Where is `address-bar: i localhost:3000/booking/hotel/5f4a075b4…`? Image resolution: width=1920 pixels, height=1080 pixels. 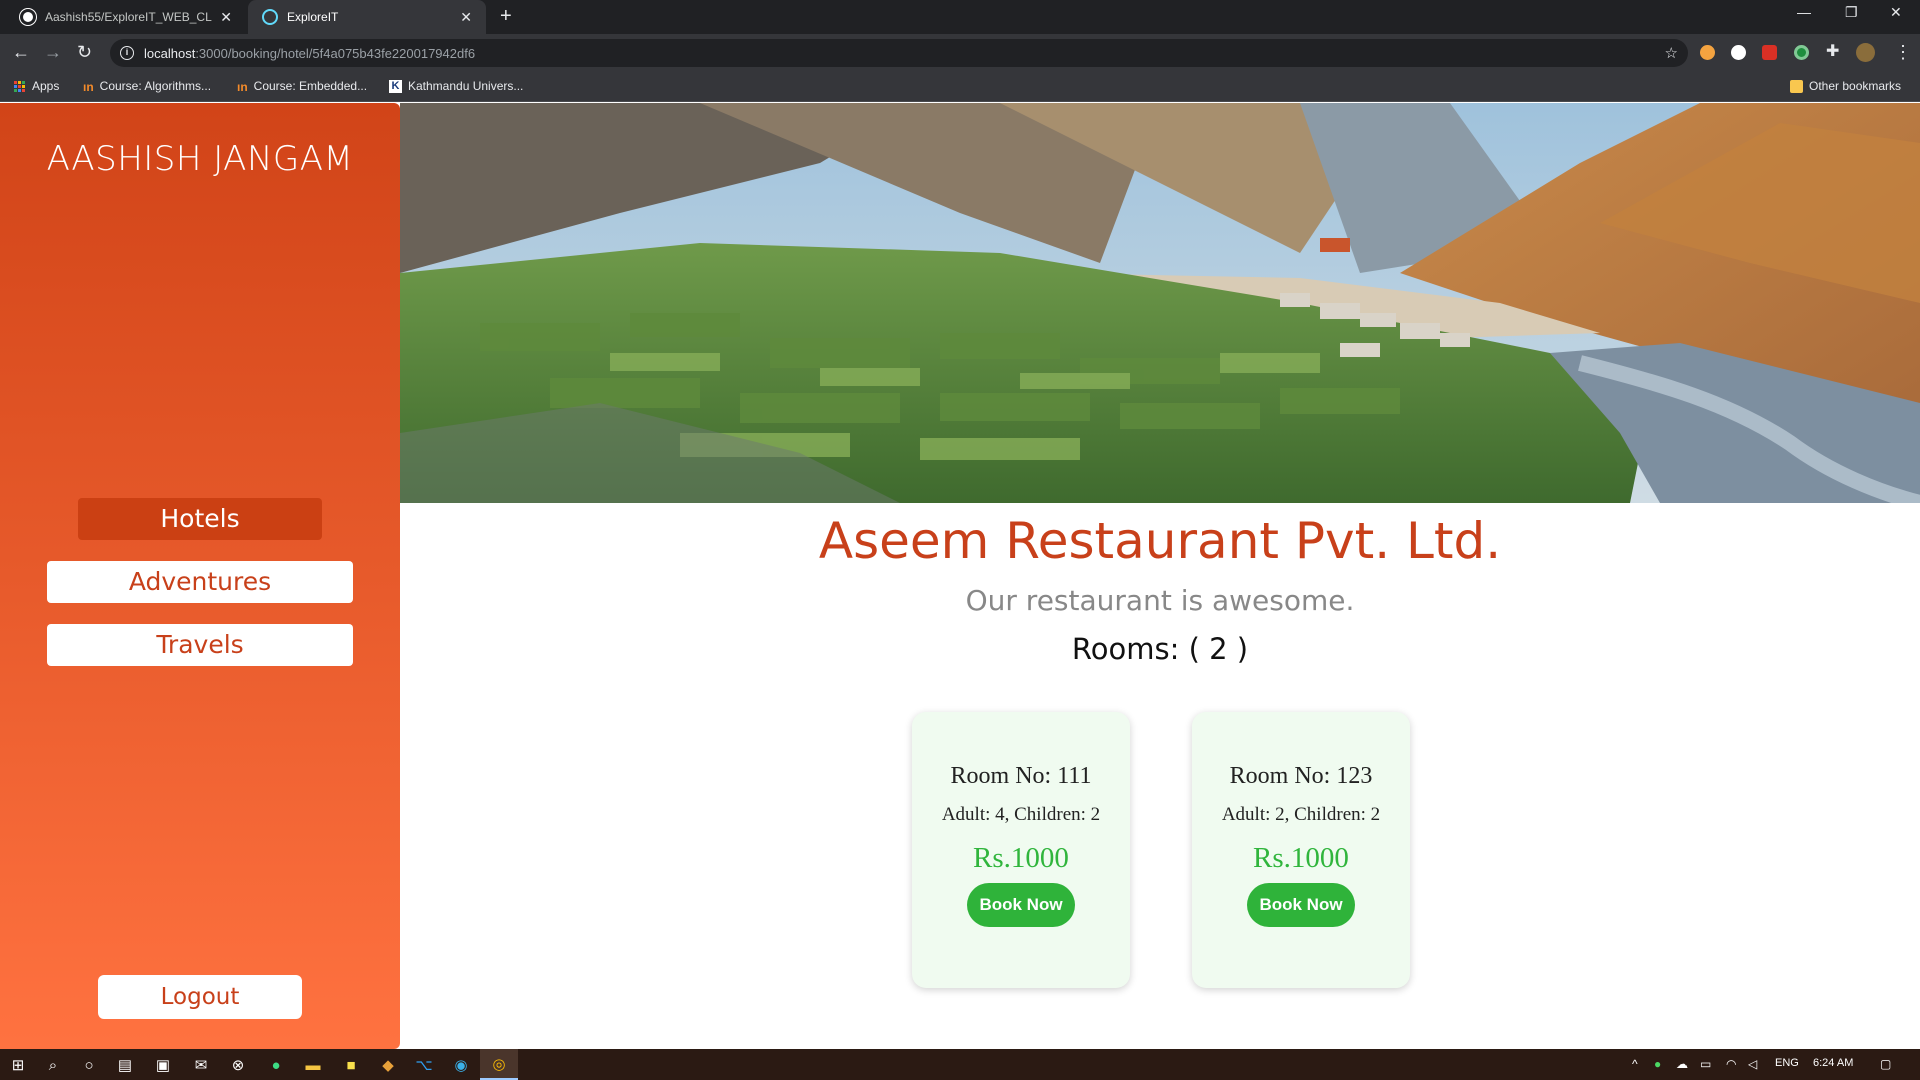
address-bar: i localhost:3000/booking/hotel/5f4a075b4… is located at coordinates (899, 53).